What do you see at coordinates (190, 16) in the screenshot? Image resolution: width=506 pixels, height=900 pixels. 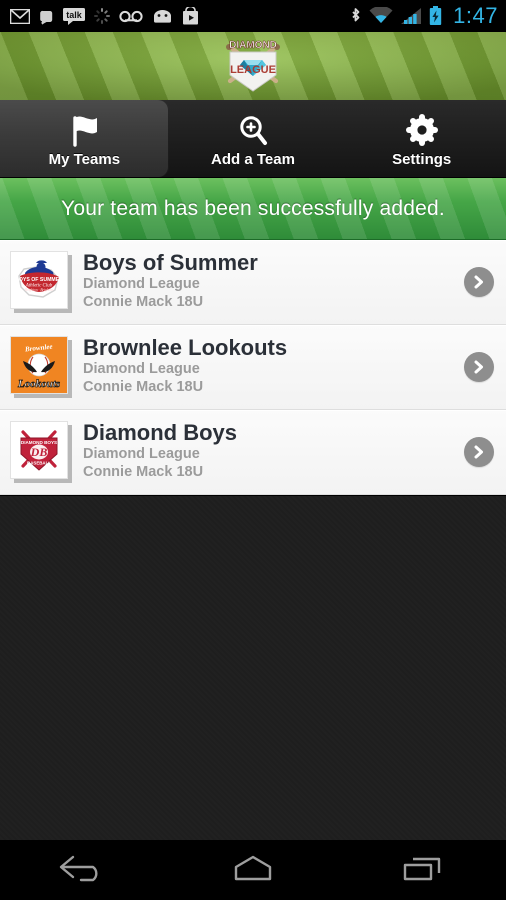 I see `play-store-icon` at bounding box center [190, 16].